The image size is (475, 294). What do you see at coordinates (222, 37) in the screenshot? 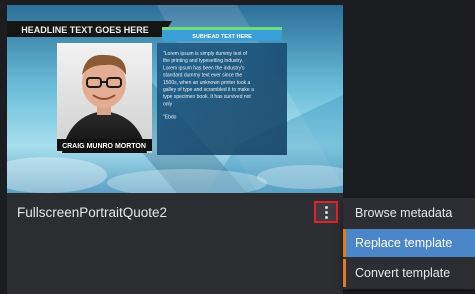
I see `subhead-text: SUBHEAD TEXT HERE` at bounding box center [222, 37].